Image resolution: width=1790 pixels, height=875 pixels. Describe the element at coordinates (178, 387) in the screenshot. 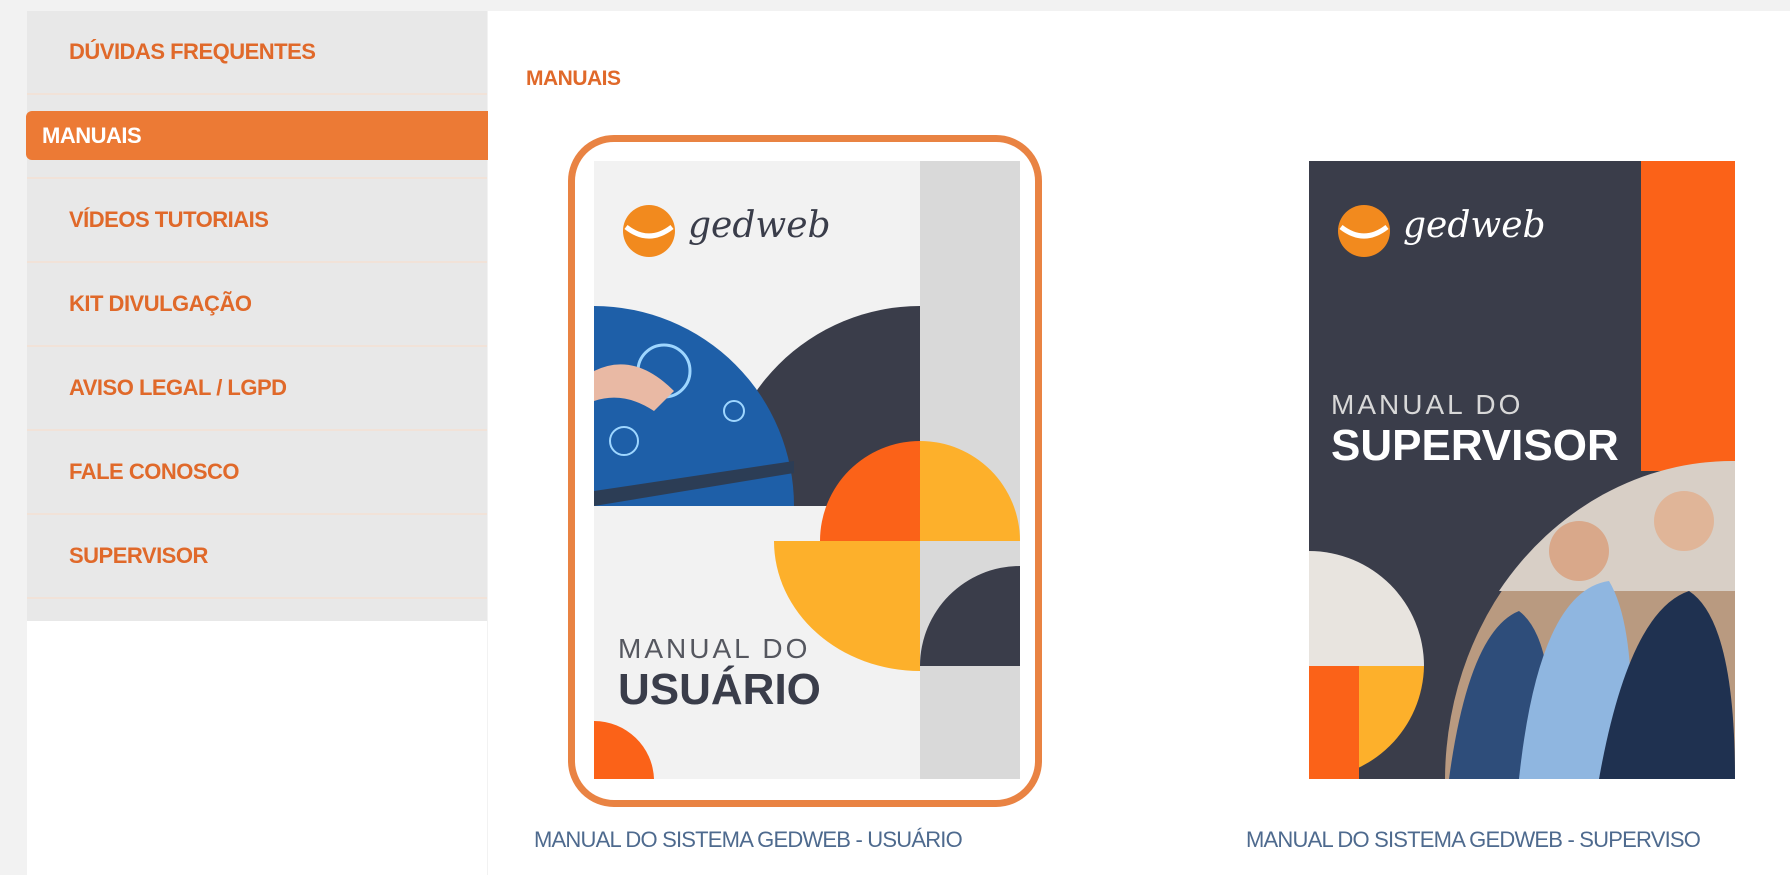

I see `sidebar-item-label: AVISO LEGAL / LGPD` at that location.